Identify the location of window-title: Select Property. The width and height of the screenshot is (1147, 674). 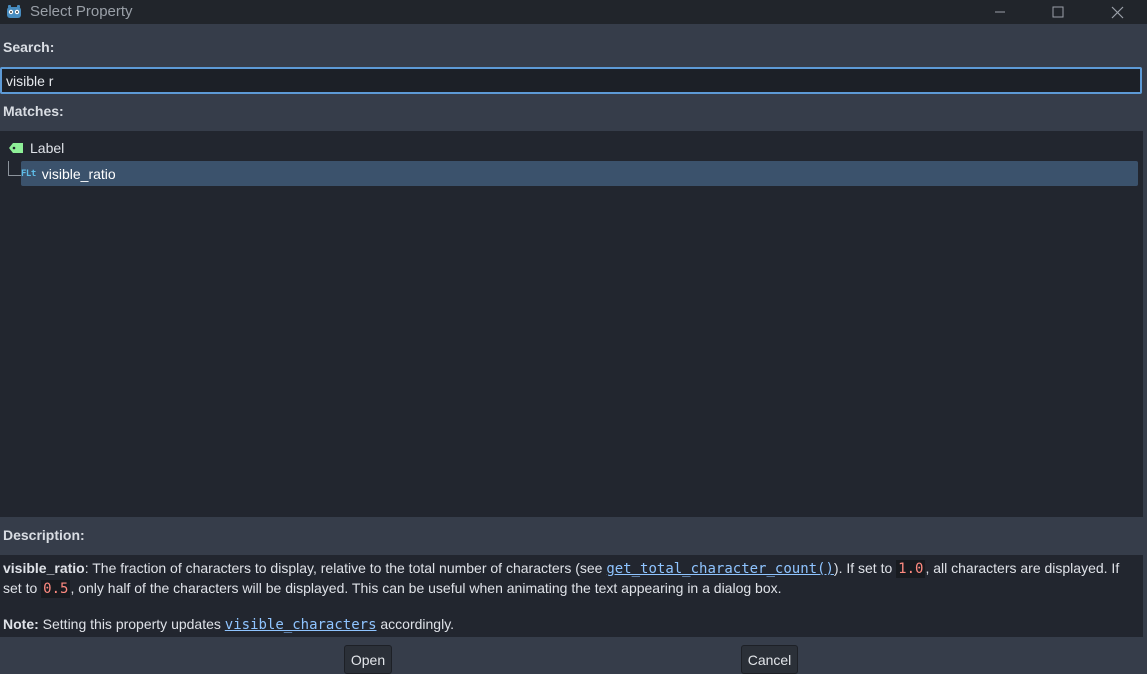
(81, 11).